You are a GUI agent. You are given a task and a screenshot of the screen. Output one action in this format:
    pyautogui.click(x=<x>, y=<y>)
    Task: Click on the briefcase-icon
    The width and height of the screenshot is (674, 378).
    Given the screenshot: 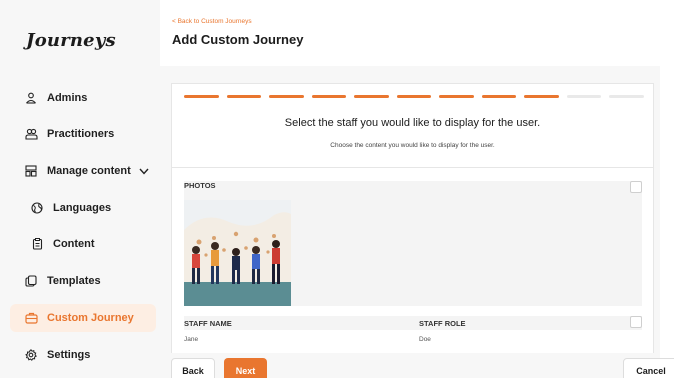 What is the action you would take?
    pyautogui.click(x=31, y=318)
    